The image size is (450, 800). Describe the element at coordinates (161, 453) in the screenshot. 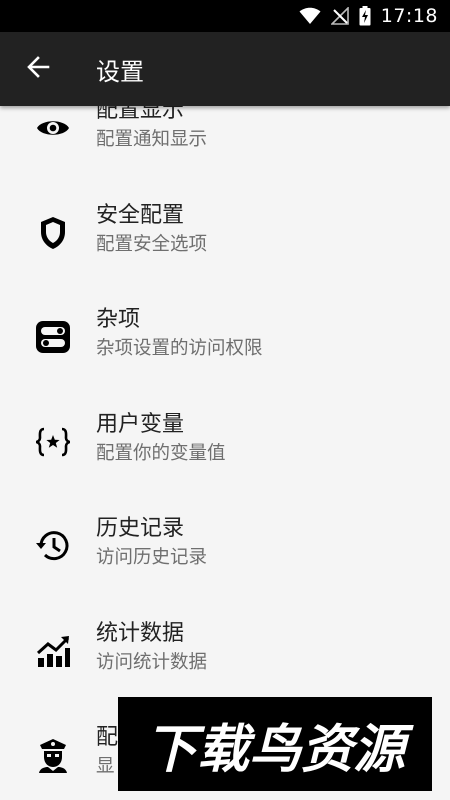

I see `settings-item-subtitle: 配置你的变量值` at that location.